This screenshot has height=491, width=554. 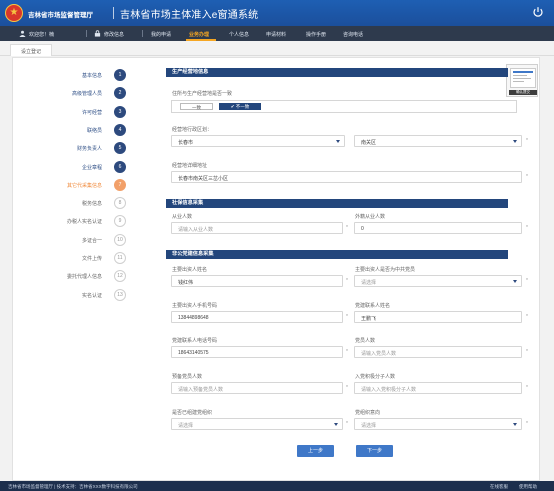 I want to click on step-label: 财务负责人, so click(x=89, y=149).